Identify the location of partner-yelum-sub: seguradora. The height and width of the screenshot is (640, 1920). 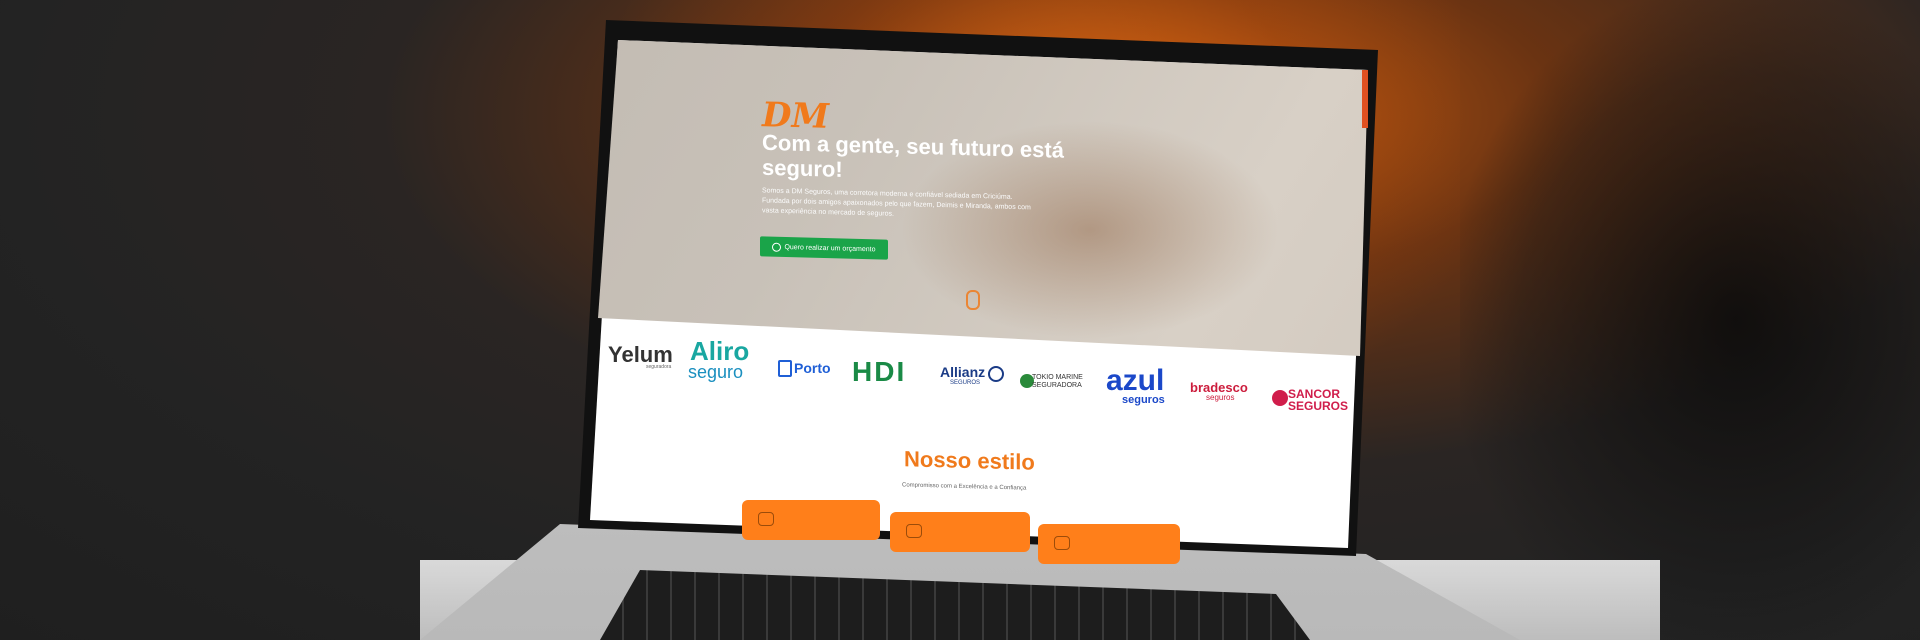
(659, 367).